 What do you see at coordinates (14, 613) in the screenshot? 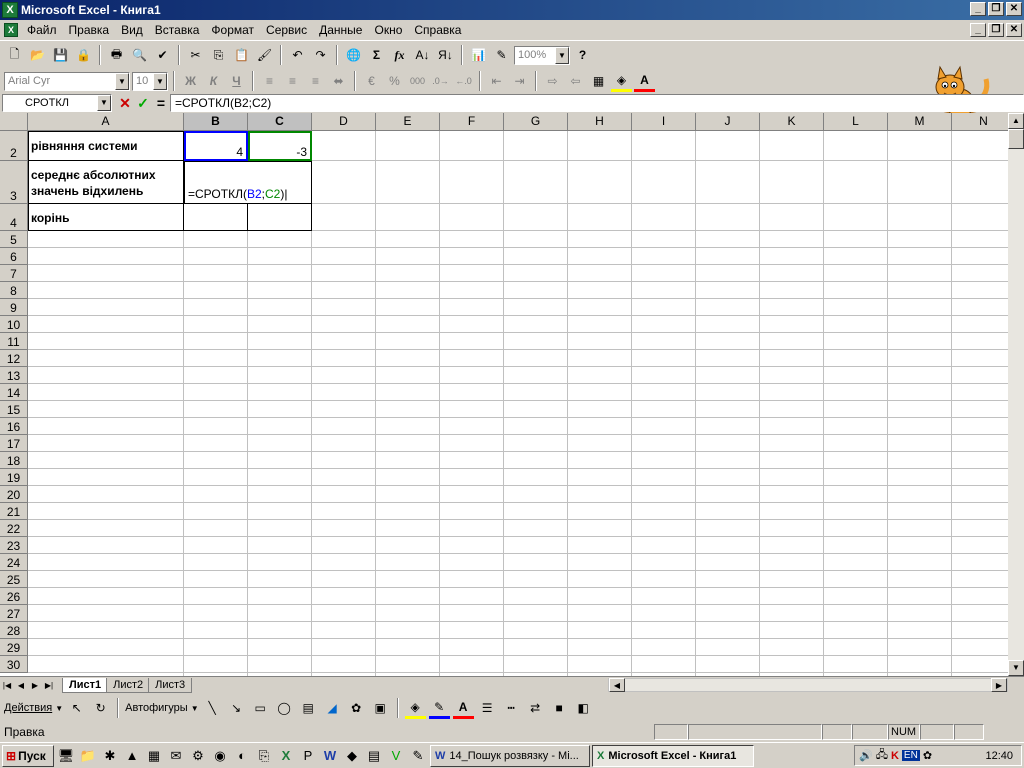
I see `row-header-27: 27` at bounding box center [14, 613].